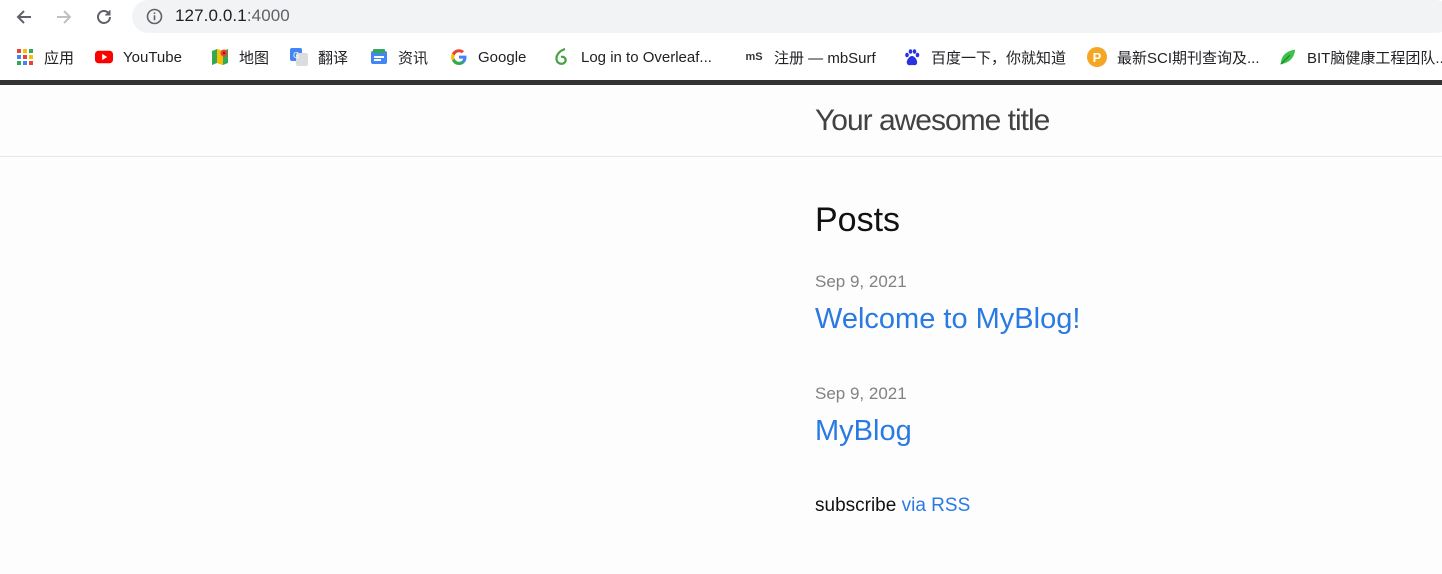 This screenshot has height=574, width=1442. I want to click on forward-button, so click(64, 17).